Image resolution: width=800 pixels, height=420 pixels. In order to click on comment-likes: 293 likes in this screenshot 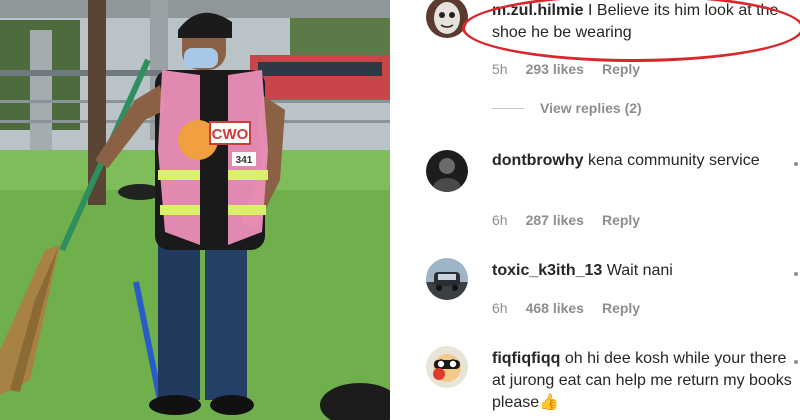, I will do `click(555, 69)`.